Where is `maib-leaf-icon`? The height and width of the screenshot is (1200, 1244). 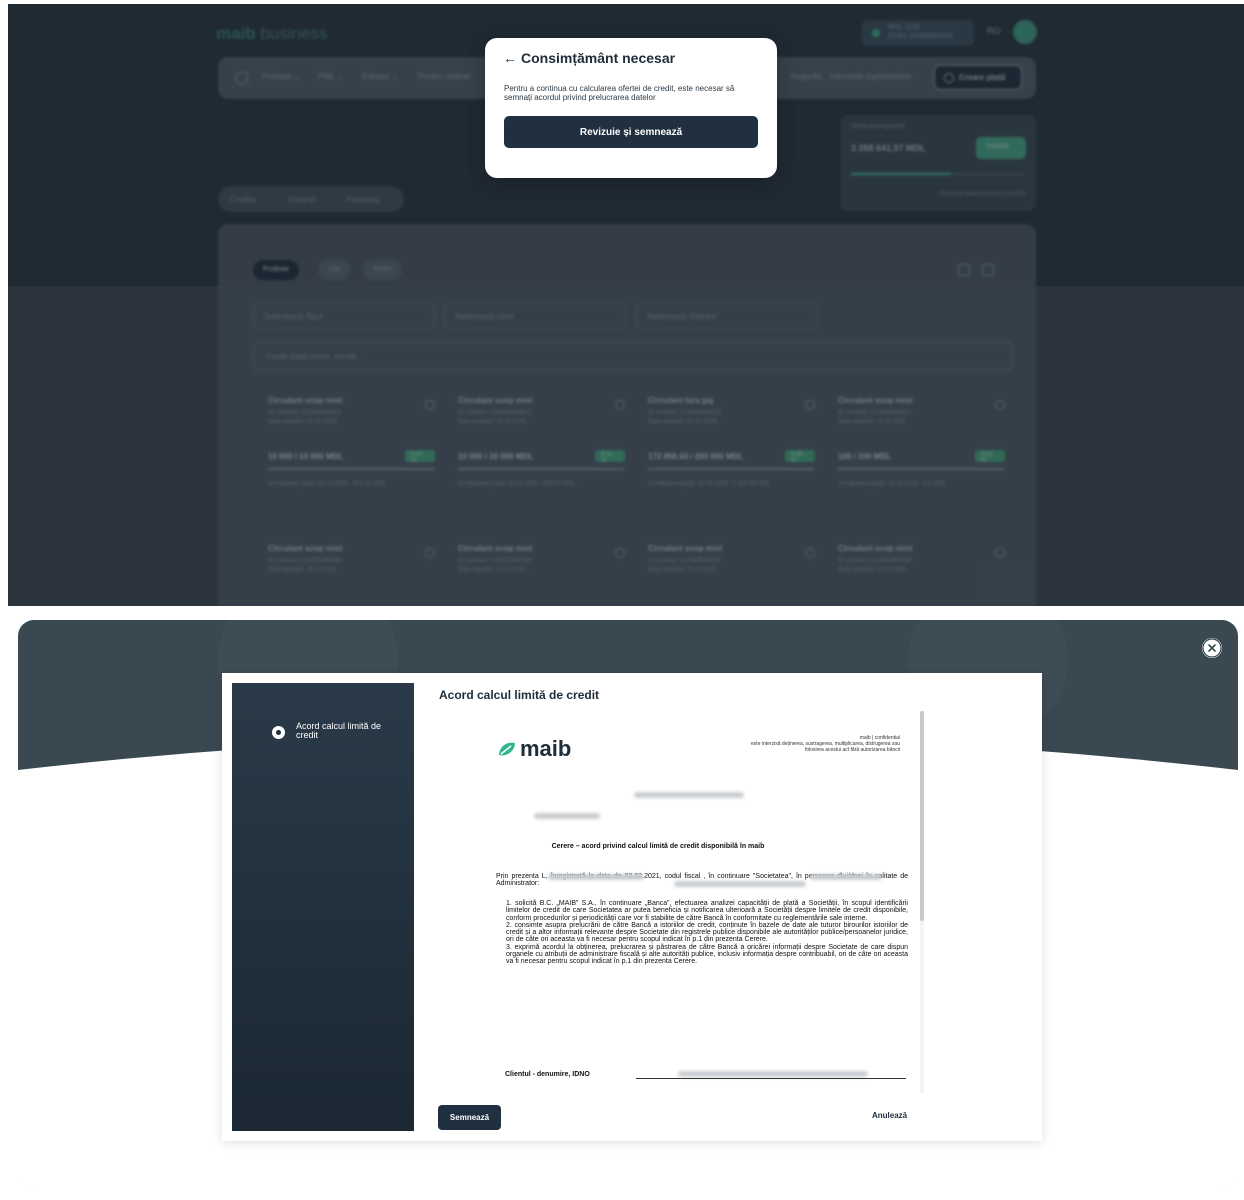
maib-leaf-icon is located at coordinates (507, 749).